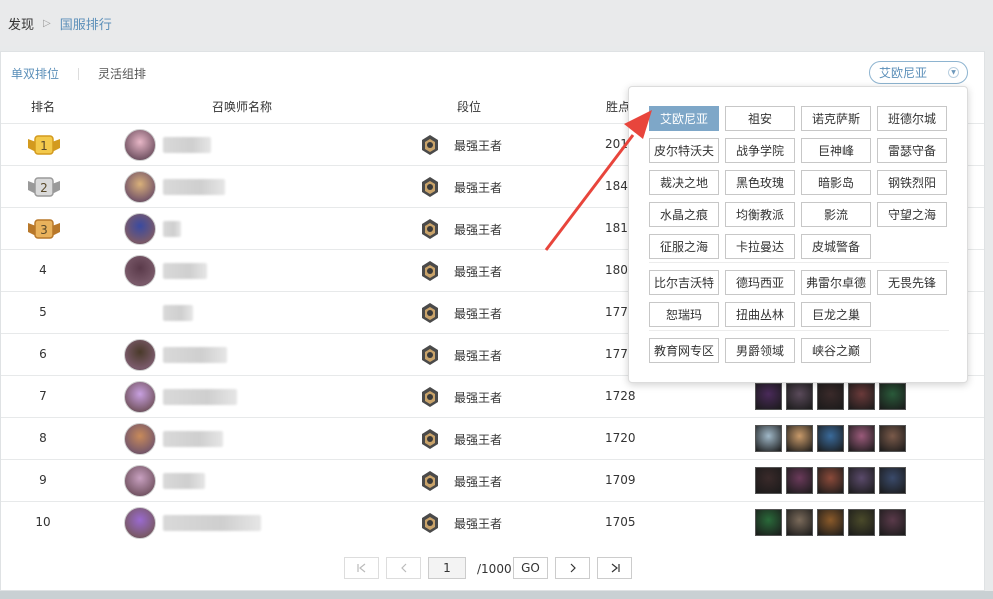 The width and height of the screenshot is (993, 599). What do you see at coordinates (918, 72) in the screenshot?
I see `server-select: 艾欧尼亚 ▼` at bounding box center [918, 72].